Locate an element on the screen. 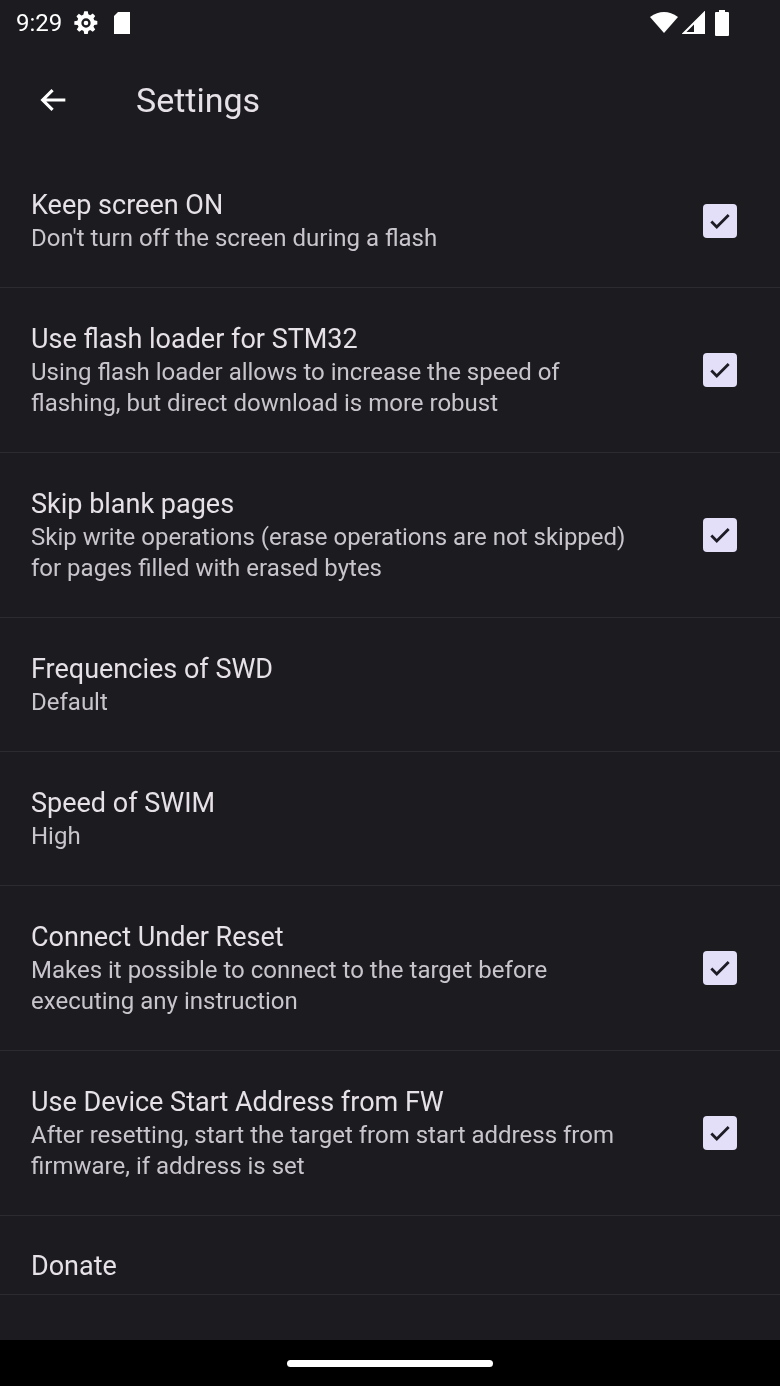 This screenshot has height=1386, width=780. setting-summary: Makes it possible to connect to the target before executing any instruction is located at coordinates (290, 986).